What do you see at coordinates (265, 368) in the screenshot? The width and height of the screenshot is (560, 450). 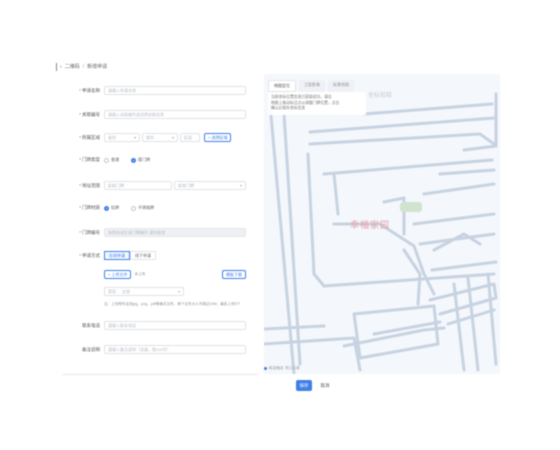 I see `location-dot-icon` at bounding box center [265, 368].